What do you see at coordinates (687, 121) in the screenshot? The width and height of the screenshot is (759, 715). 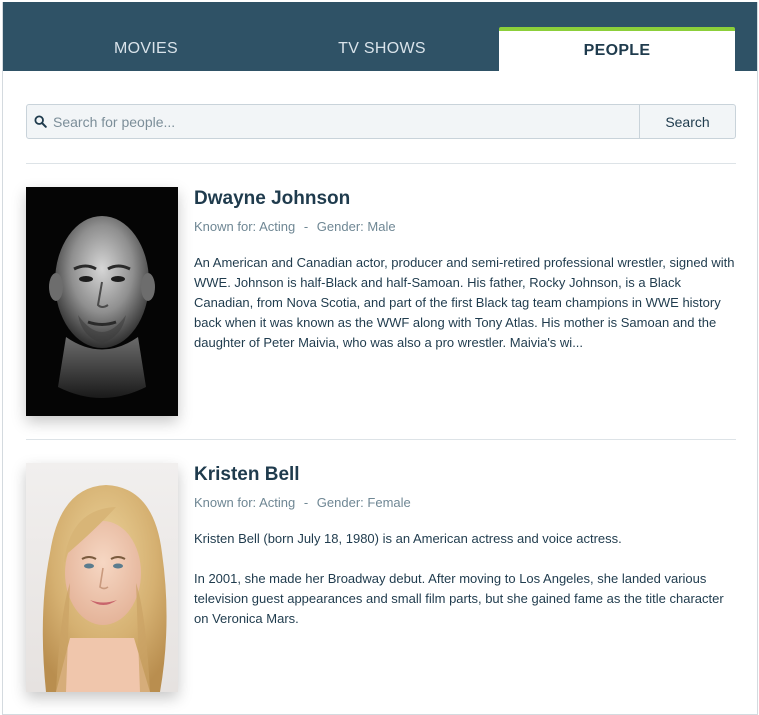 I see `search-button: Search` at bounding box center [687, 121].